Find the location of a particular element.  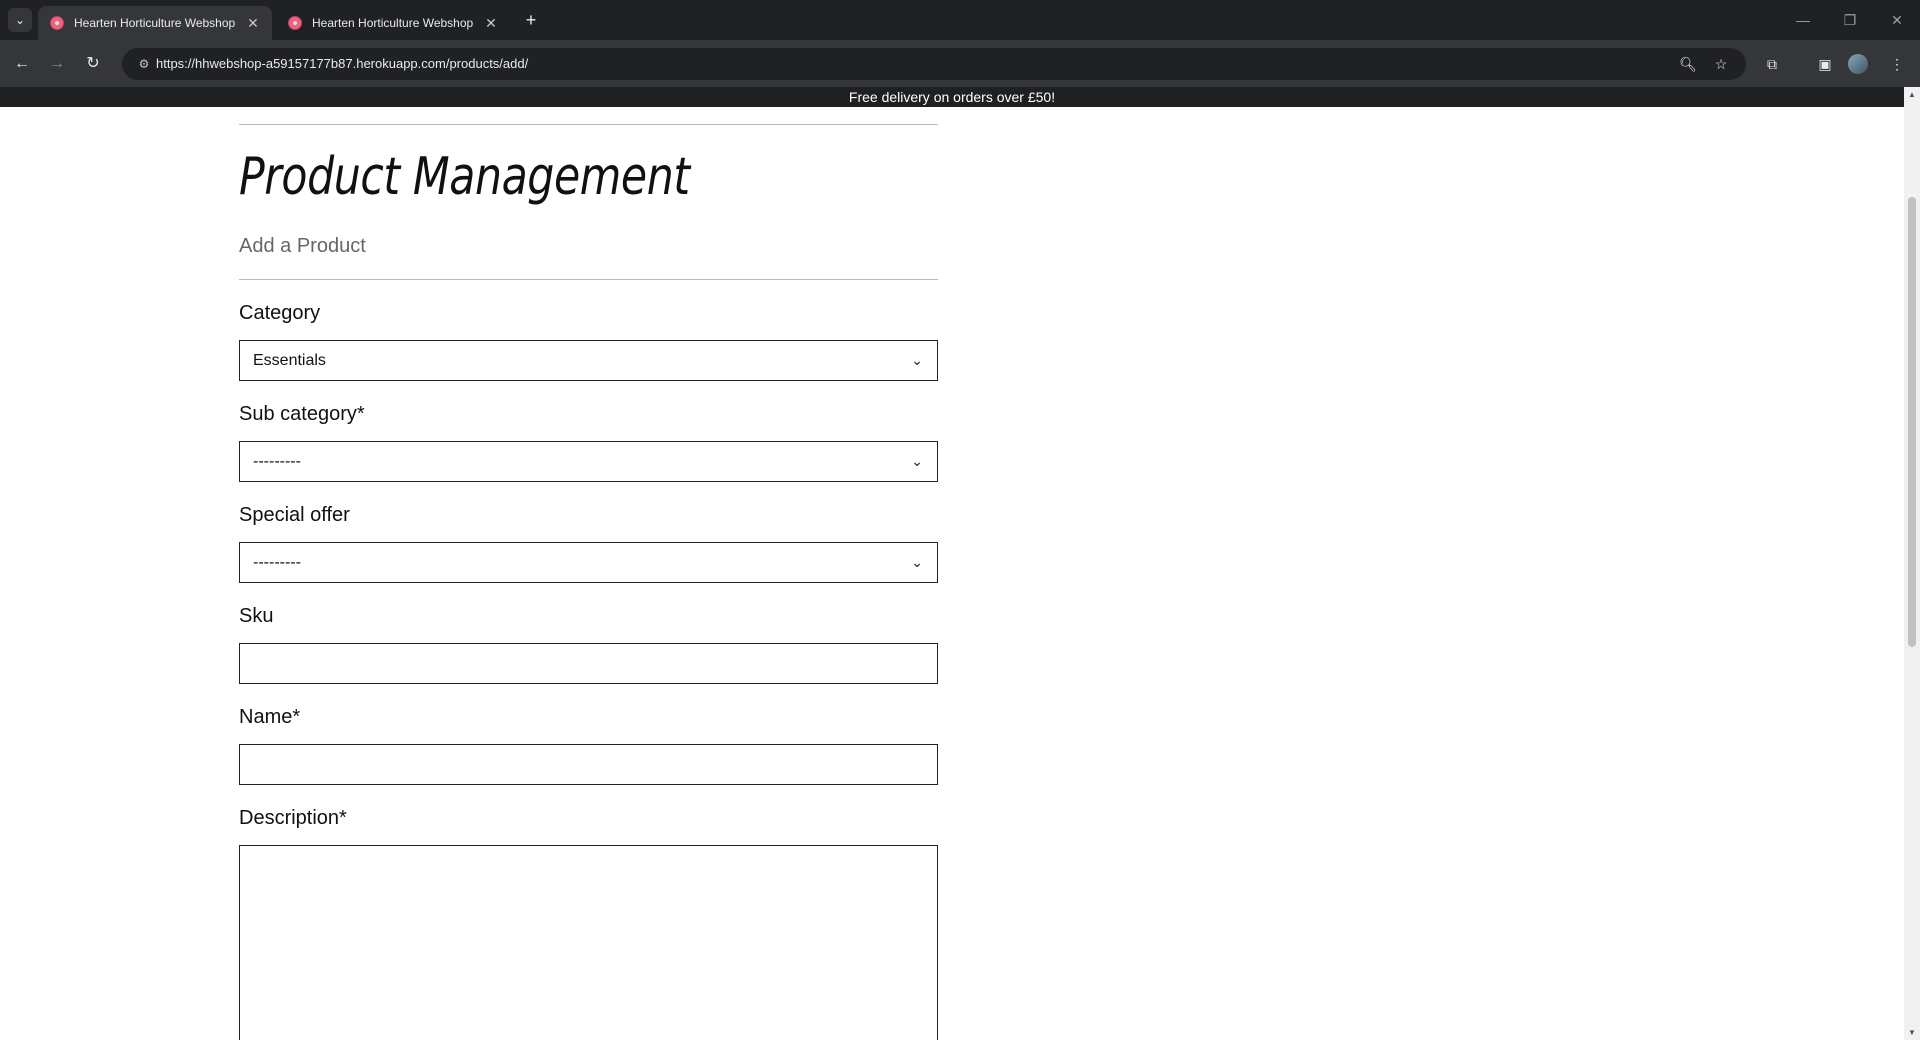

scroll-down-arrow-icon: ▼ is located at coordinates (1912, 1032).